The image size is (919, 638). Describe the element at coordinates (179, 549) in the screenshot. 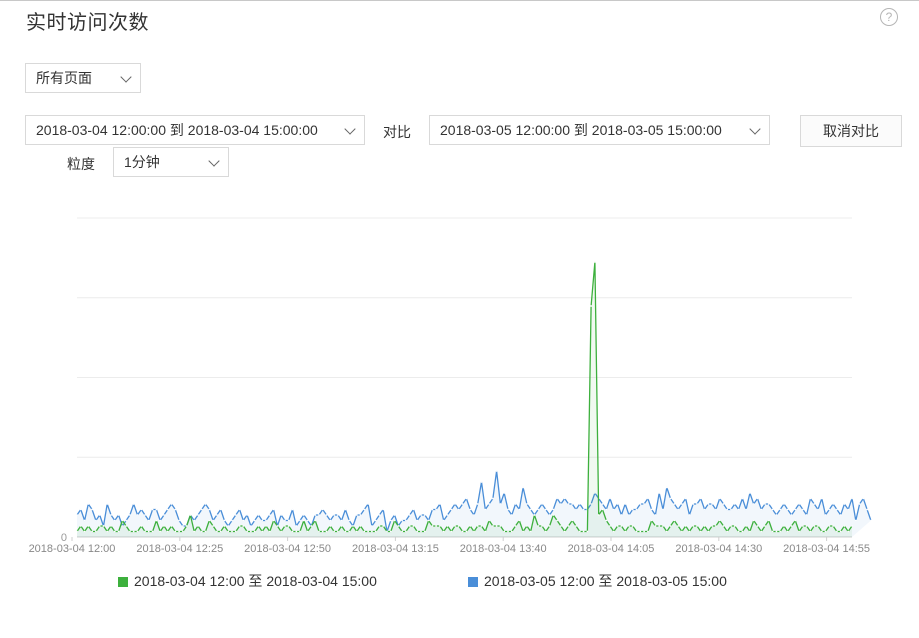

I see `x-tick-label: 2018-03-04 12:25` at that location.